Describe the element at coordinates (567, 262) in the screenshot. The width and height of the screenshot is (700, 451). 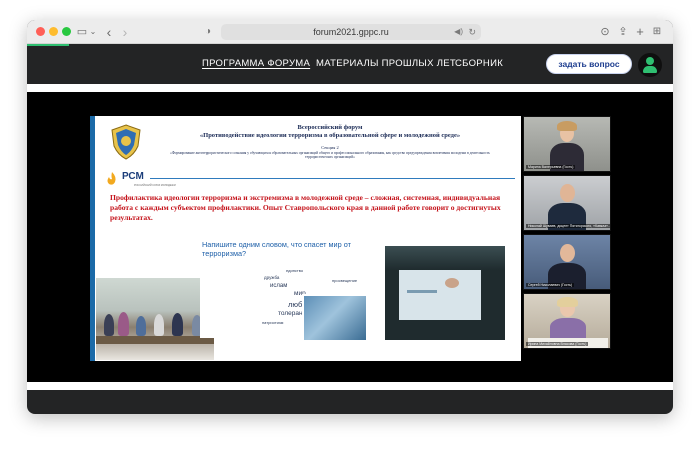
I see `participant-tile: Сергей Николаевич (Гость)` at that location.